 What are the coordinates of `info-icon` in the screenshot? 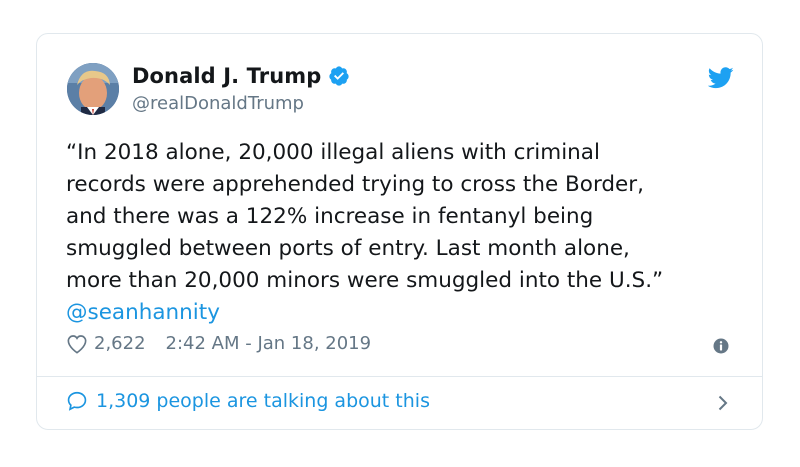 It's located at (721, 346).